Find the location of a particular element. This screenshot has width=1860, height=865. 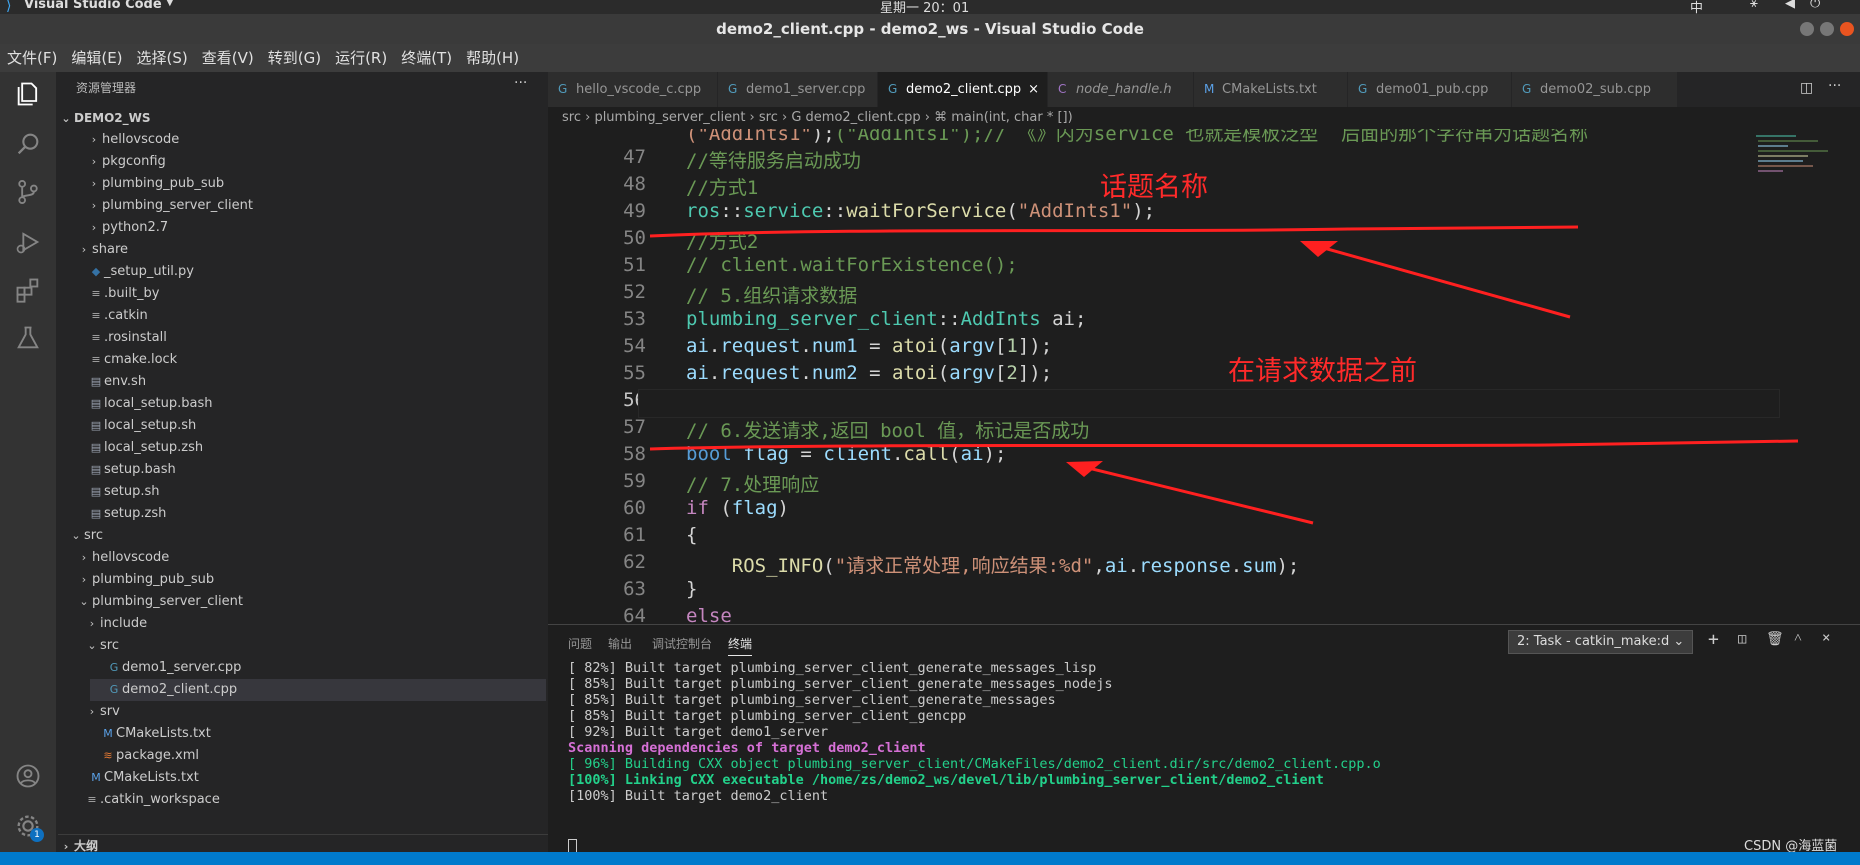

tree-item: ▤ setup.zsh is located at coordinates (119, 514).